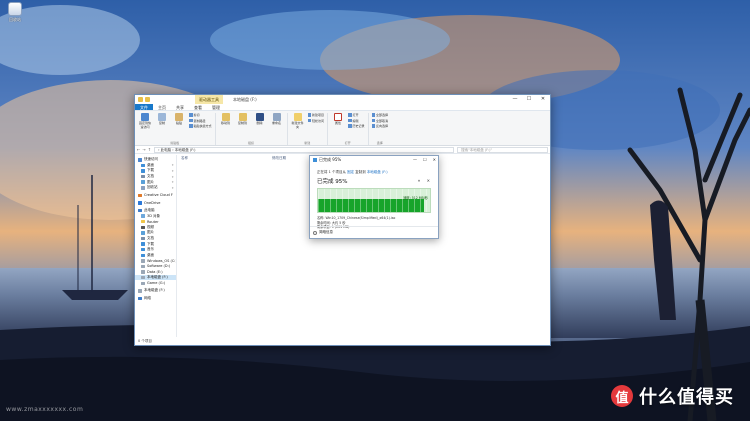  What do you see at coordinates (259, 123) in the screenshot?
I see `delete-label: 删除` at bounding box center [259, 123].